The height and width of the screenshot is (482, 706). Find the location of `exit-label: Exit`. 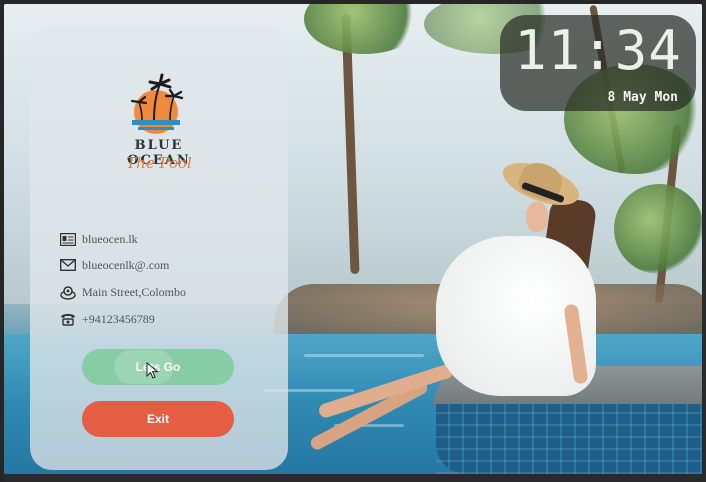

exit-label: Exit is located at coordinates (157, 419).